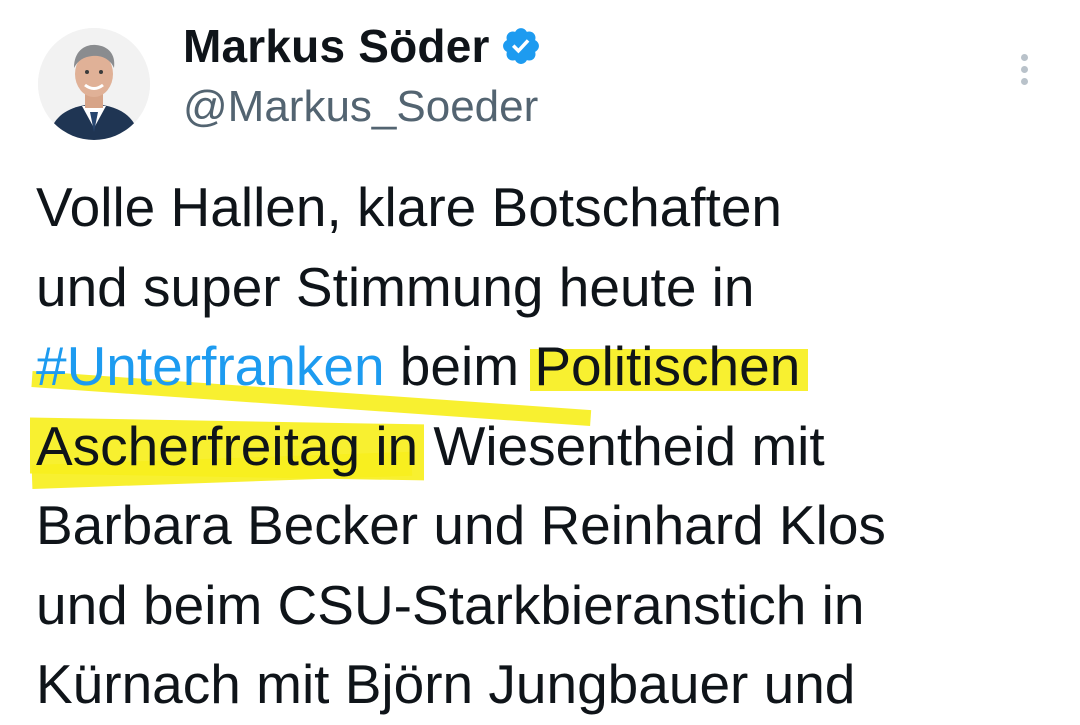 The height and width of the screenshot is (725, 1080). I want to click on highlighted-text: Politischen, so click(669, 366).